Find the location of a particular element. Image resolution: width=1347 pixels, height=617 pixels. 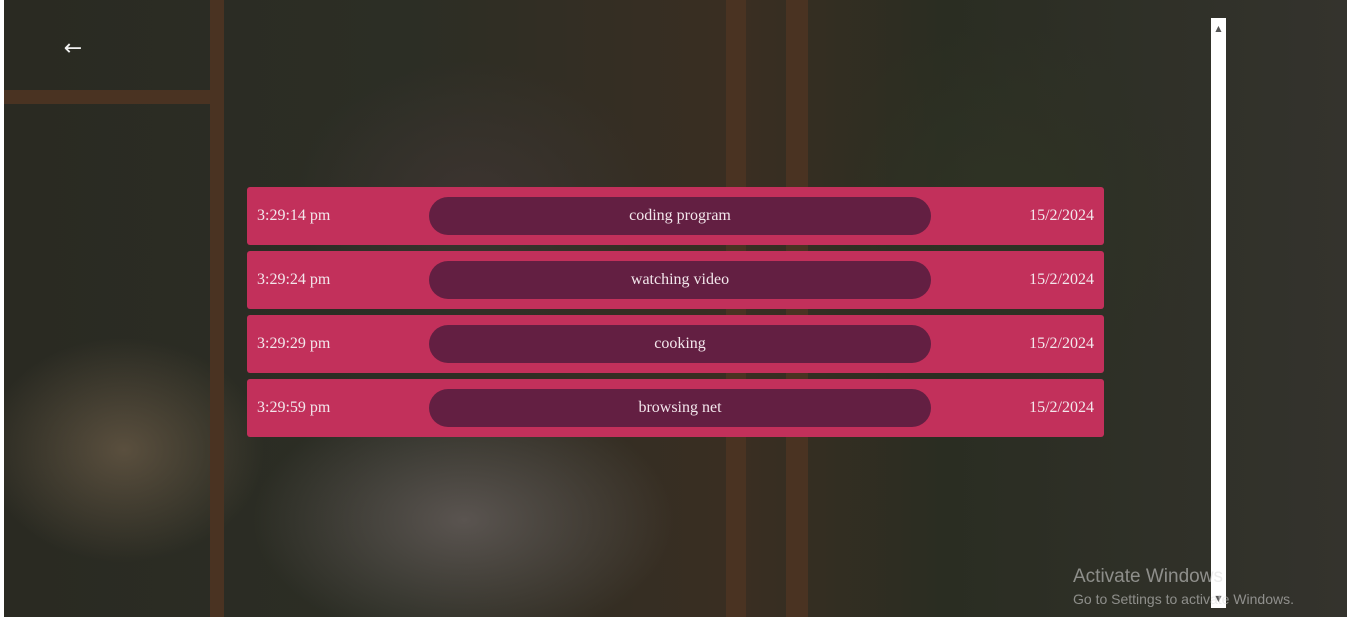

entry-activity: watching video is located at coordinates (680, 280).